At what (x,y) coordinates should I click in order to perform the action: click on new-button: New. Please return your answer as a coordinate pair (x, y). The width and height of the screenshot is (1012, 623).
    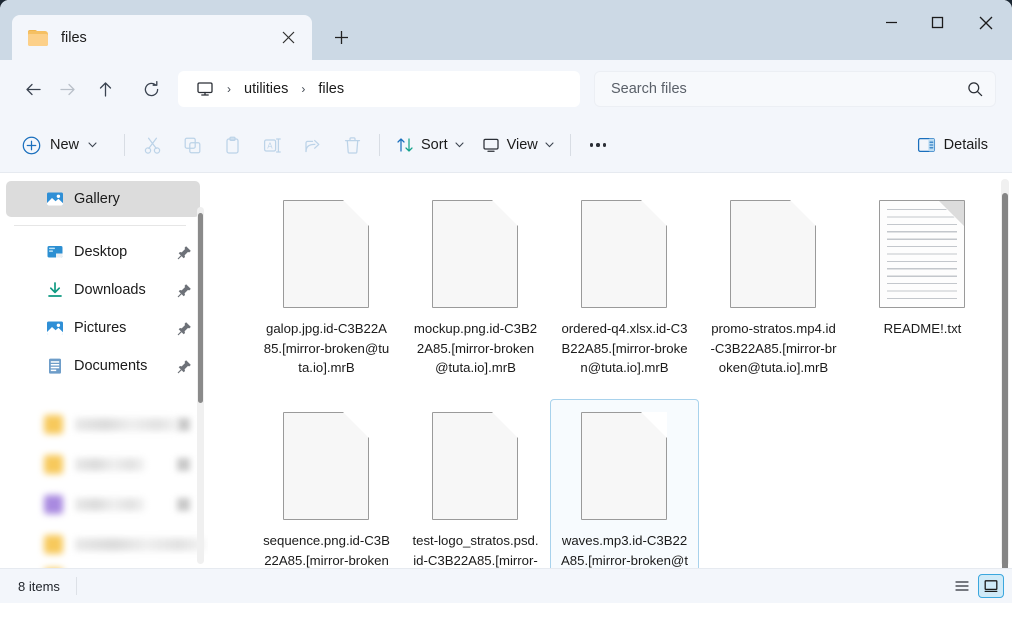
    Looking at the image, I should click on (60, 145).